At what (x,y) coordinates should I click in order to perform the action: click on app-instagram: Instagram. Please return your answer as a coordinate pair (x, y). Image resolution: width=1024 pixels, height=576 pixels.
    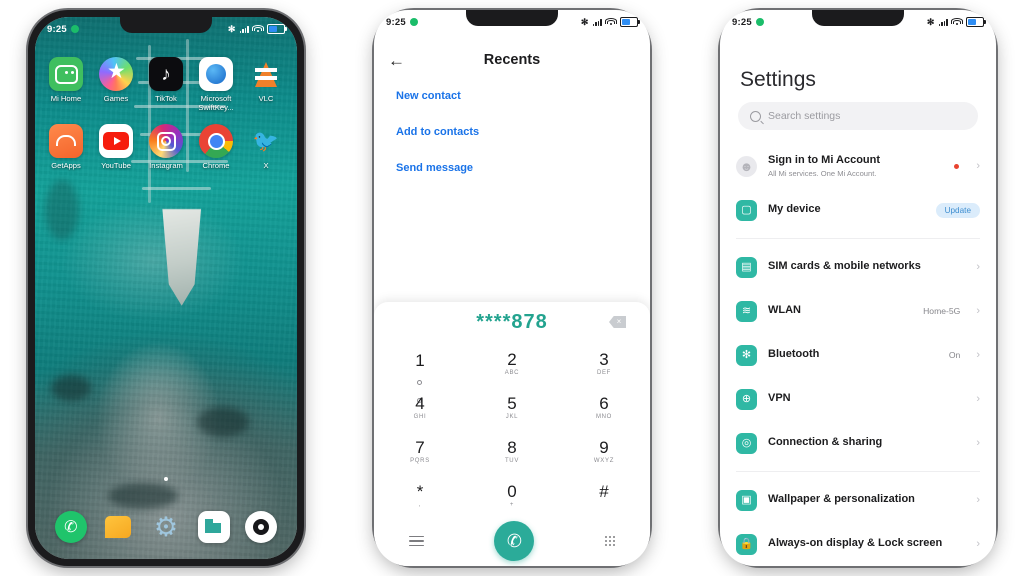
    Looking at the image, I should click on (166, 147).